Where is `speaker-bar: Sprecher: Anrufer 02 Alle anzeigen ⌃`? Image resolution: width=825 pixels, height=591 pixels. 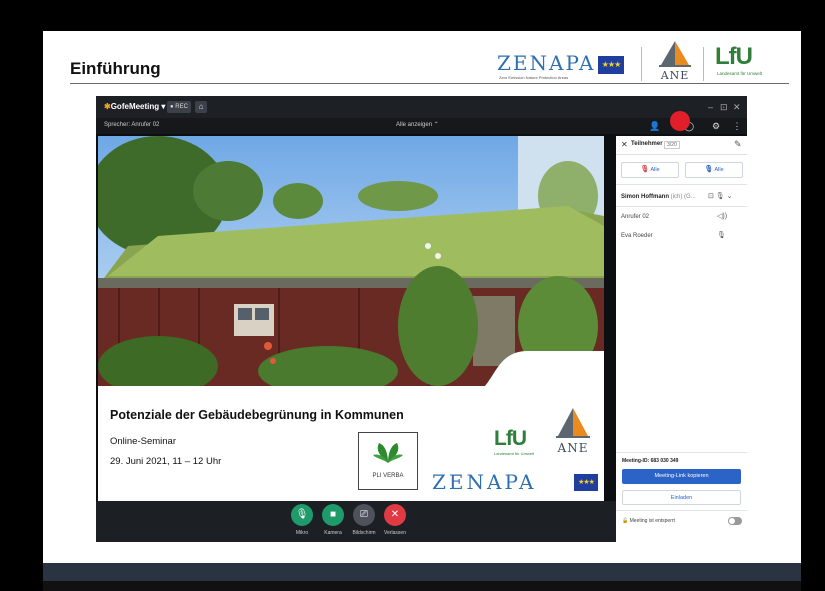
speaker-bar: Sprecher: Anrufer 02 Alle anzeigen ⌃ is located at coordinates (356, 126).